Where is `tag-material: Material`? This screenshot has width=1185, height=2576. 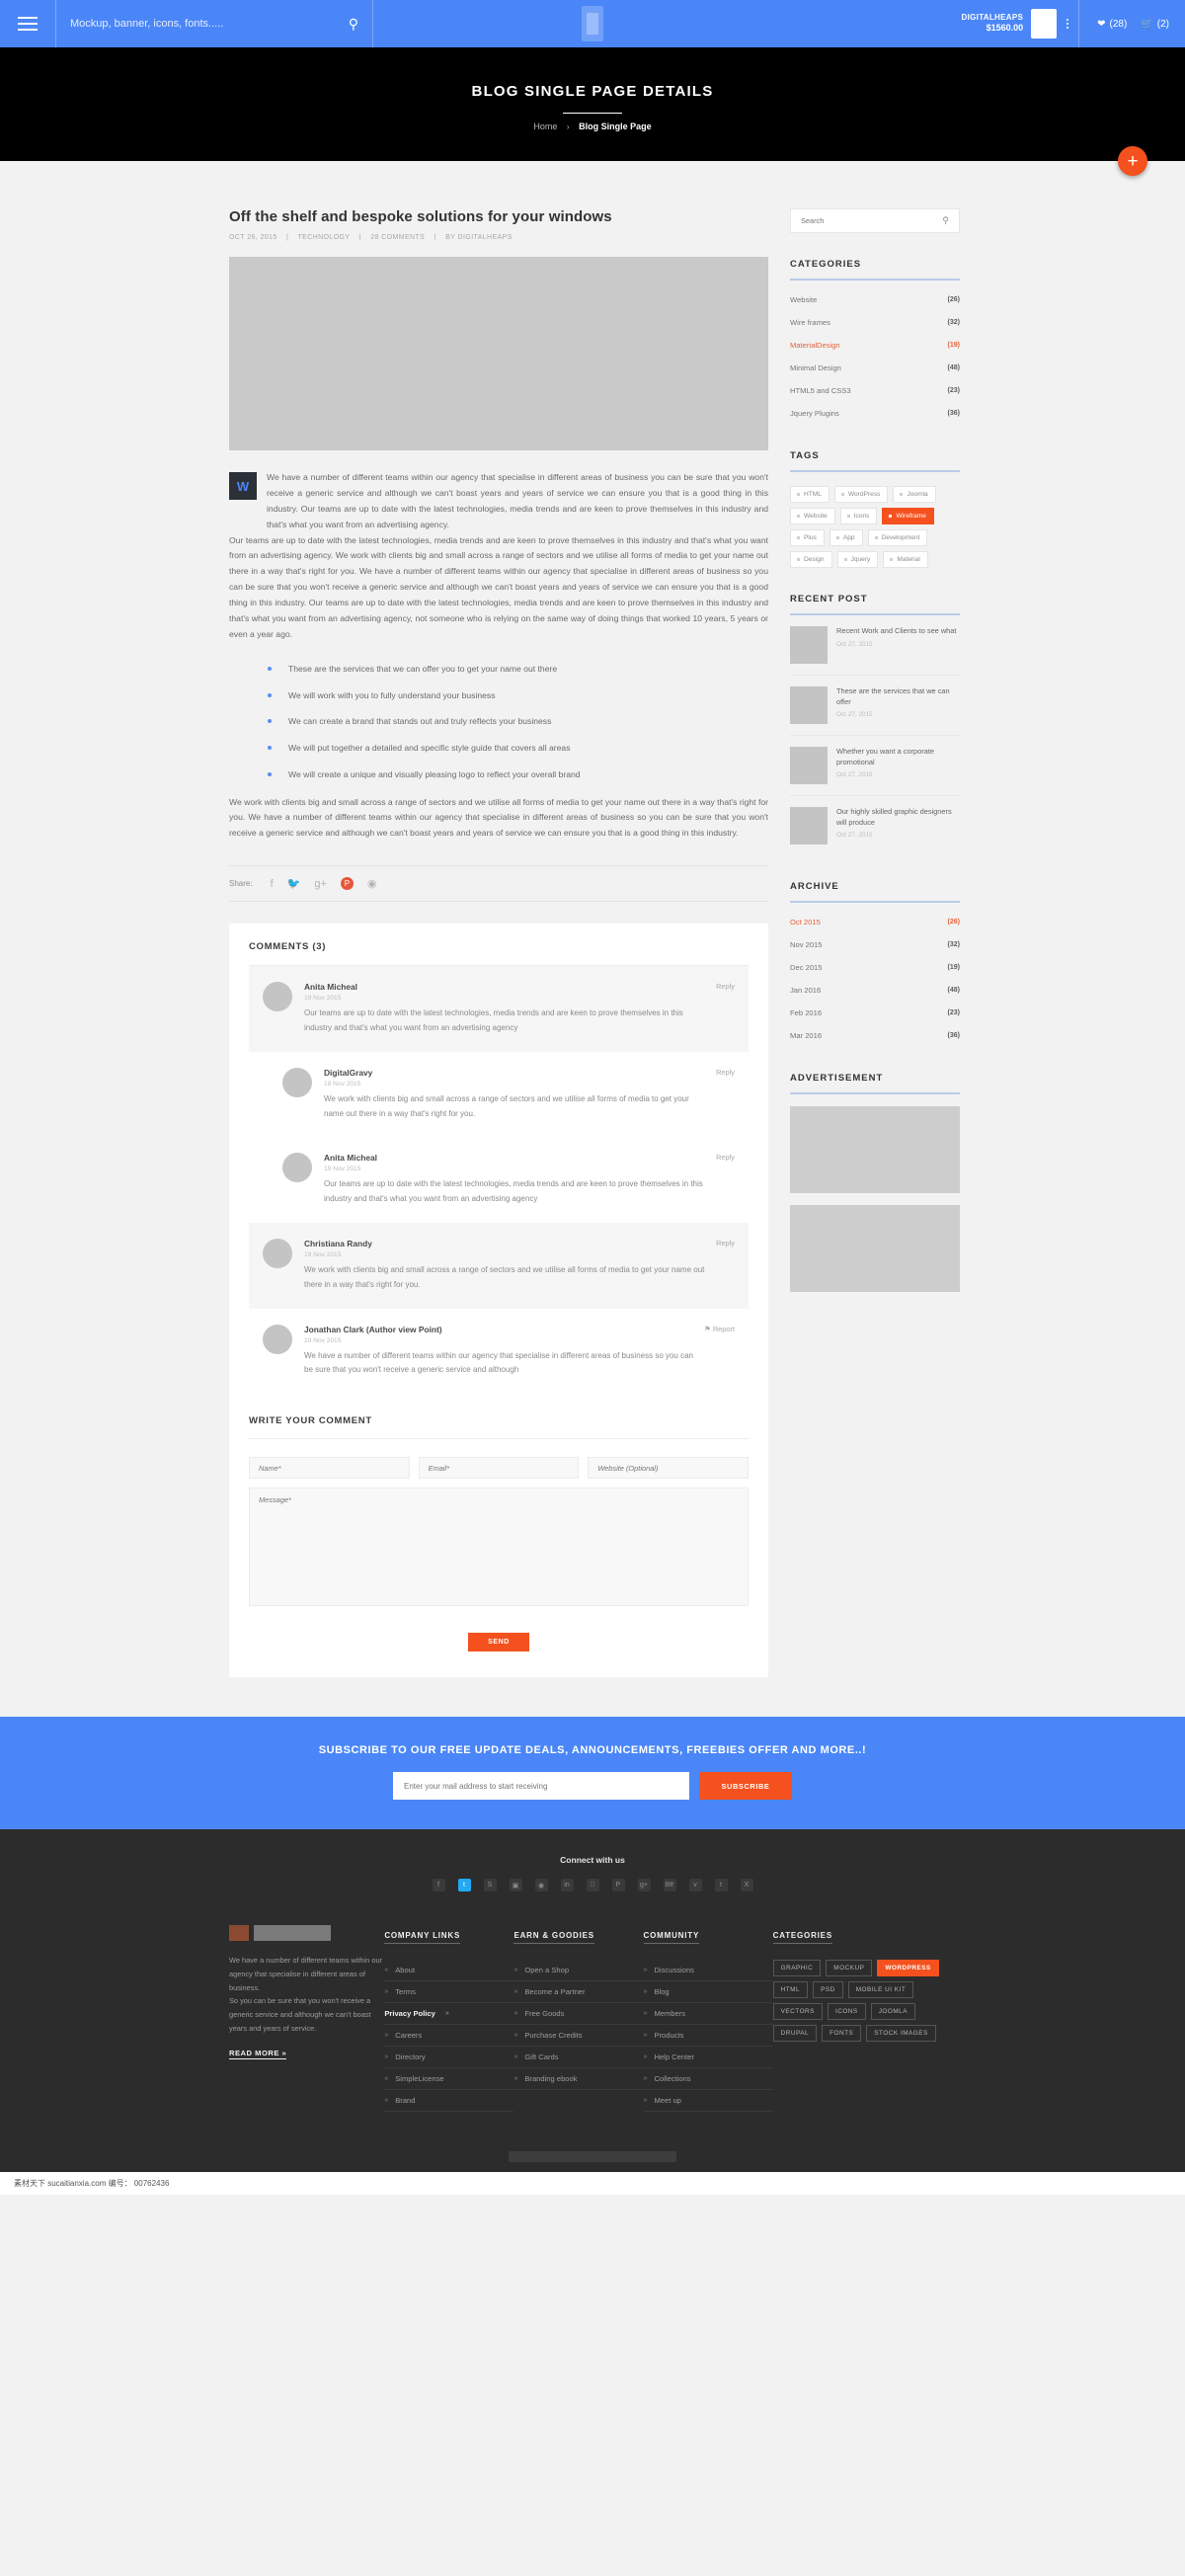 tag-material: Material is located at coordinates (906, 559).